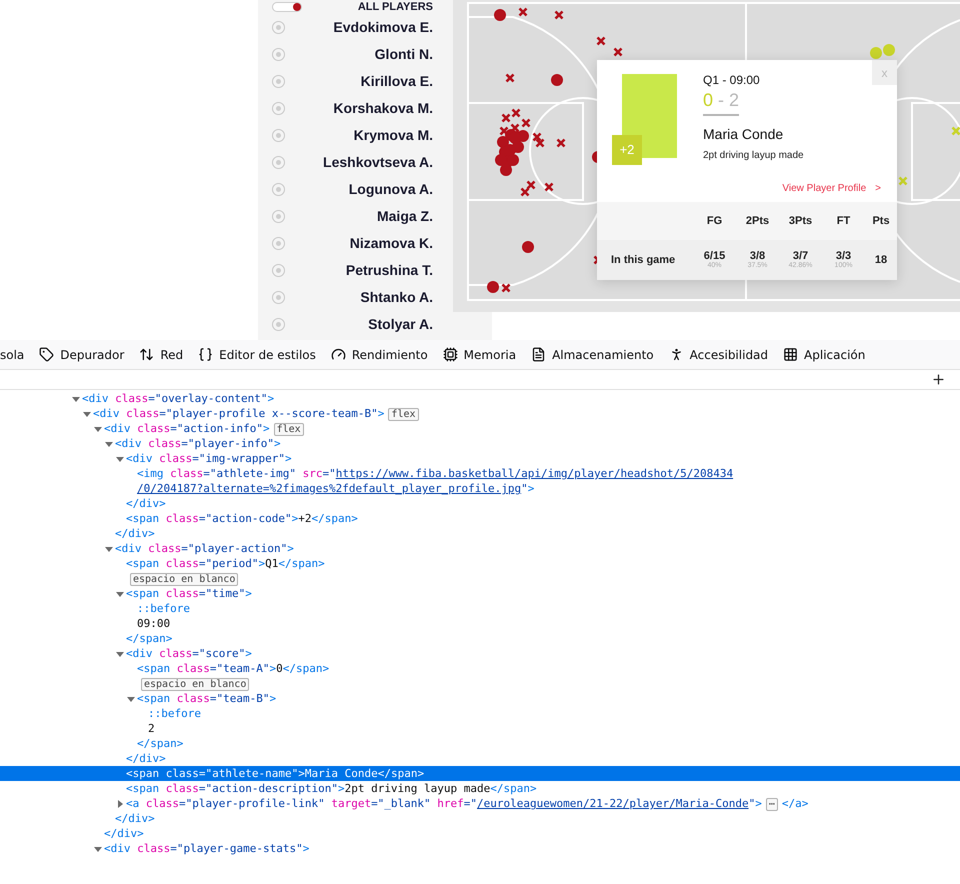  Describe the element at coordinates (480, 398) in the screenshot. I see `markup-row: <div class="overlay-content">` at that location.